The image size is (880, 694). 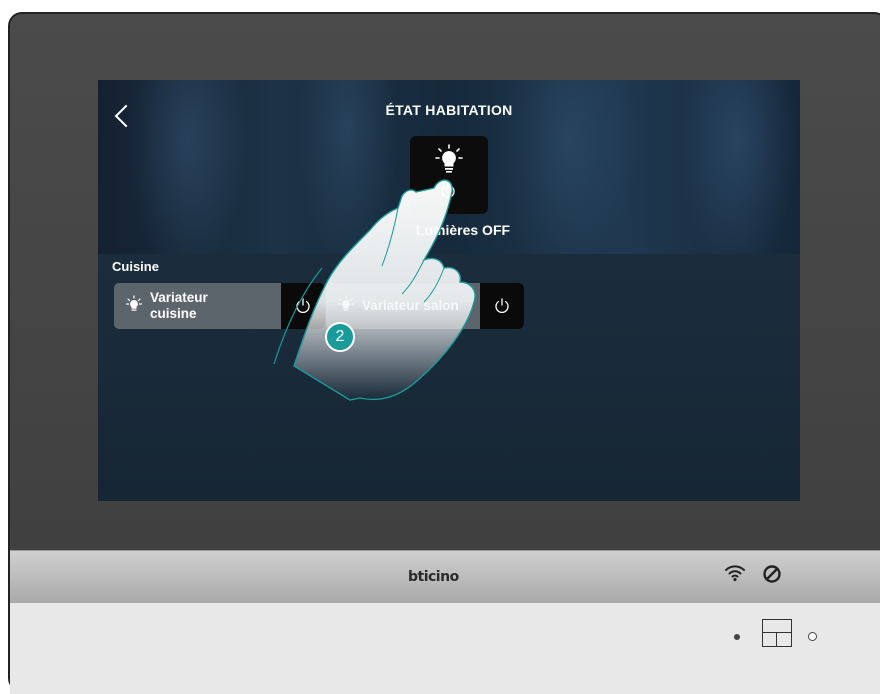 What do you see at coordinates (445, 648) in the screenshot?
I see `device-lower-panel` at bounding box center [445, 648].